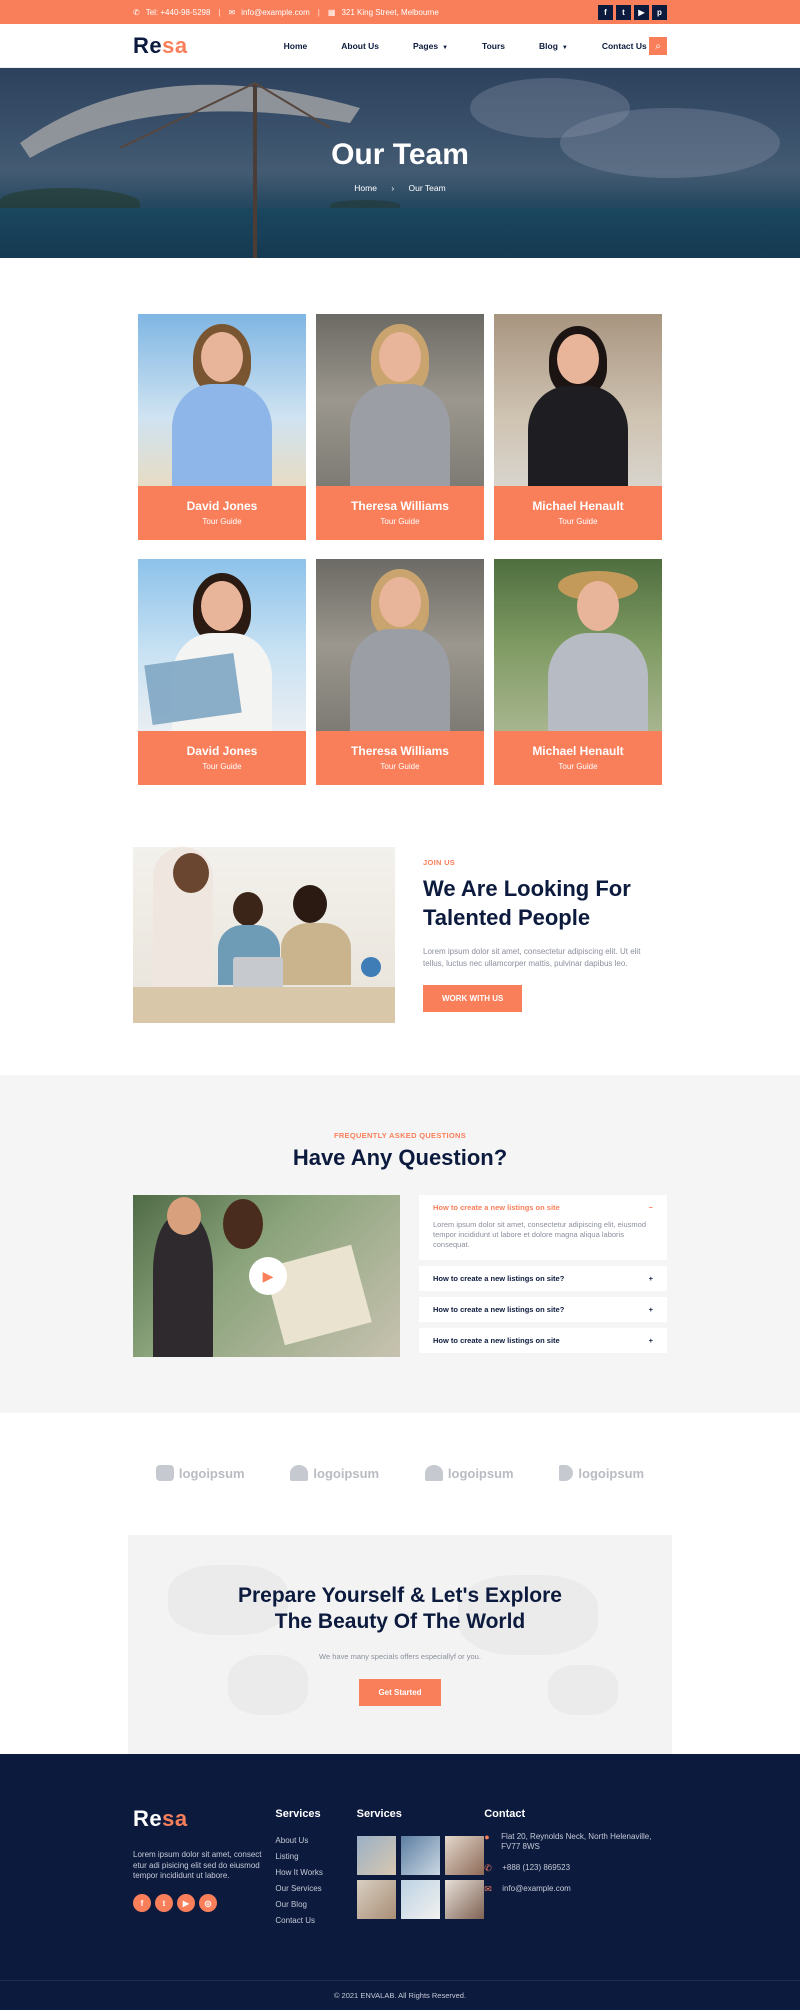 The image size is (800, 2014). Describe the element at coordinates (222, 751) in the screenshot. I see `team-name: David Jones` at that location.